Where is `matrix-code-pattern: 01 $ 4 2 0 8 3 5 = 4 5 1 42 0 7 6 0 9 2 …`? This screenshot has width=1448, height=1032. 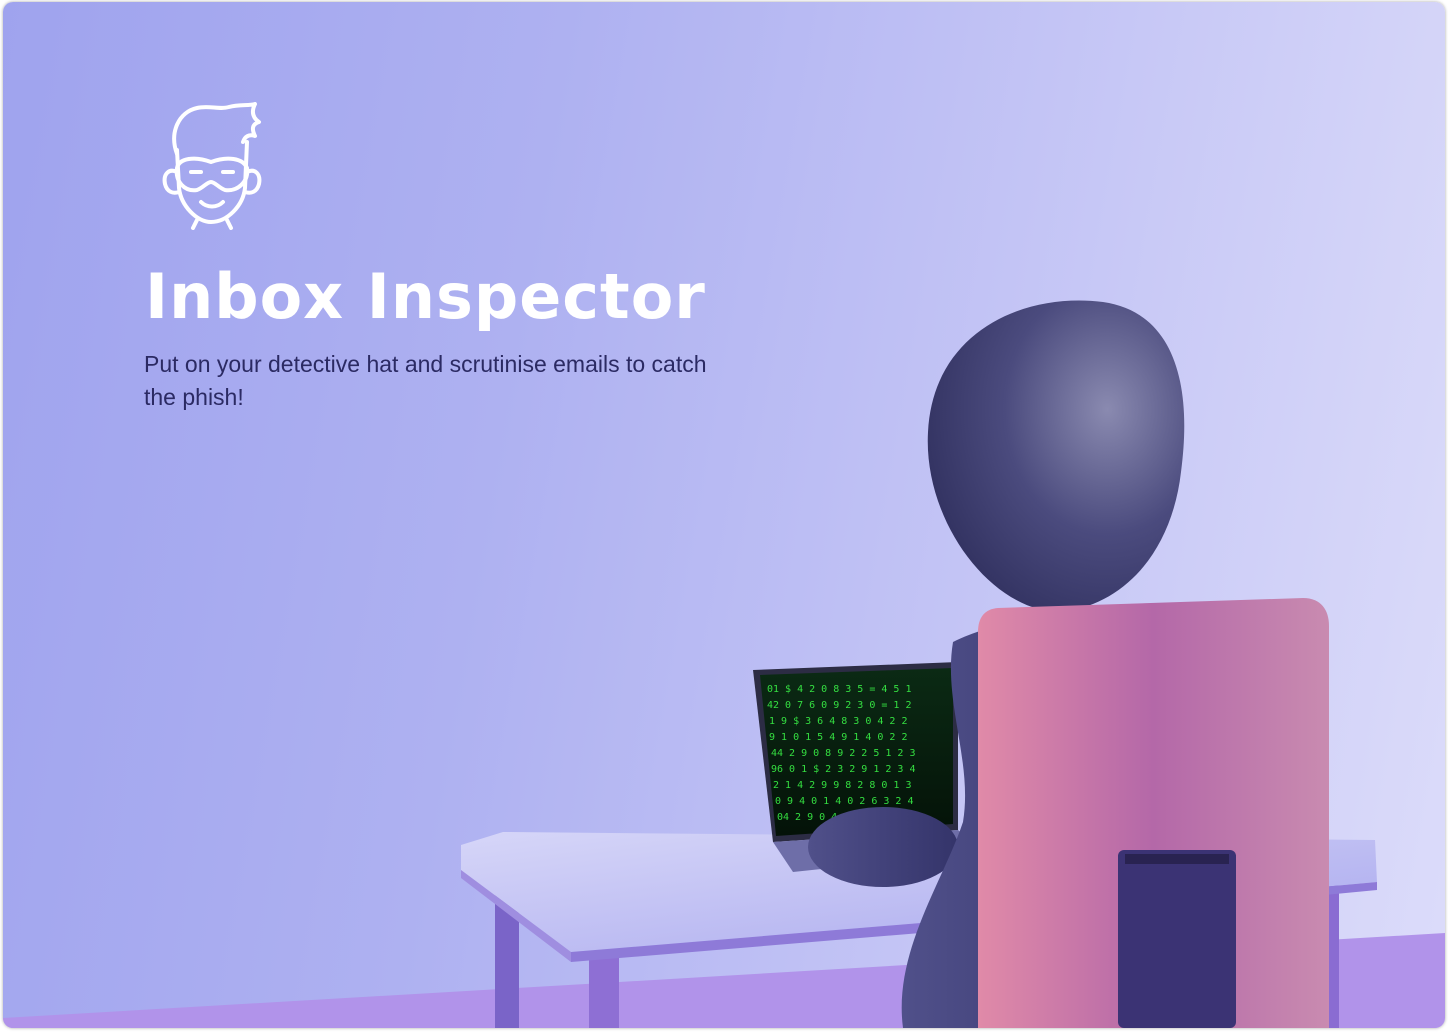 matrix-code-pattern: 01 $ 4 2 0 8 3 5 = 4 5 1 42 0 7 6 0 9 2 … is located at coordinates (841, 753).